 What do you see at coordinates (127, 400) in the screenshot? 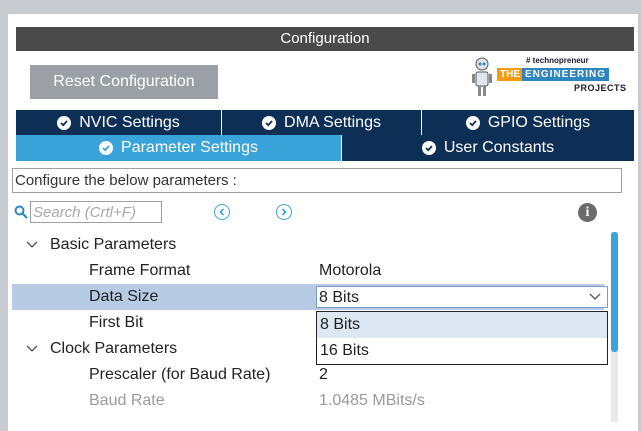
I see `param-name: Baud Rate` at bounding box center [127, 400].